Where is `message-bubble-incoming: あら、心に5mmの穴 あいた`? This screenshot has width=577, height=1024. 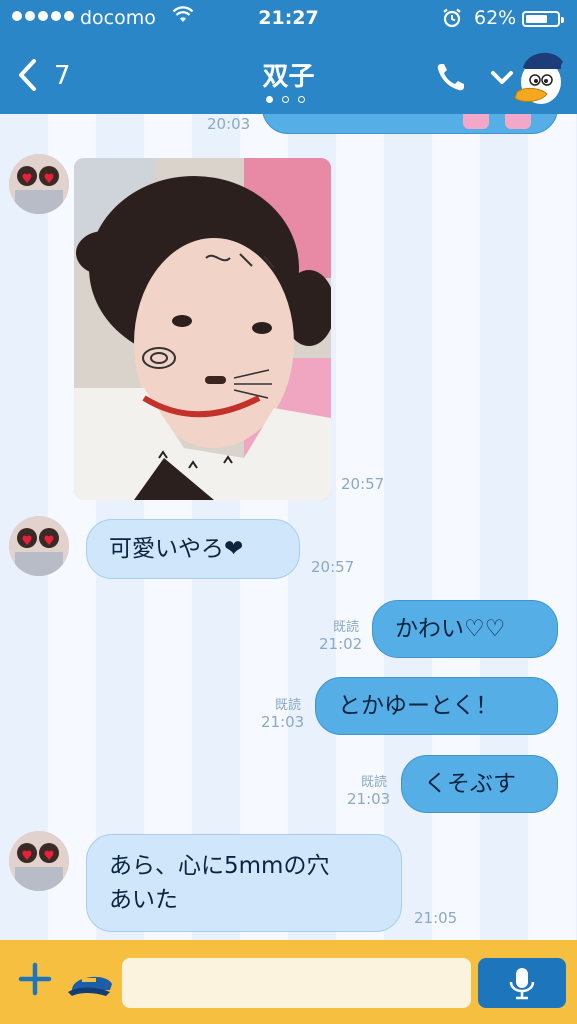 message-bubble-incoming: あら、心に5mmの穴 あいた is located at coordinates (244, 883).